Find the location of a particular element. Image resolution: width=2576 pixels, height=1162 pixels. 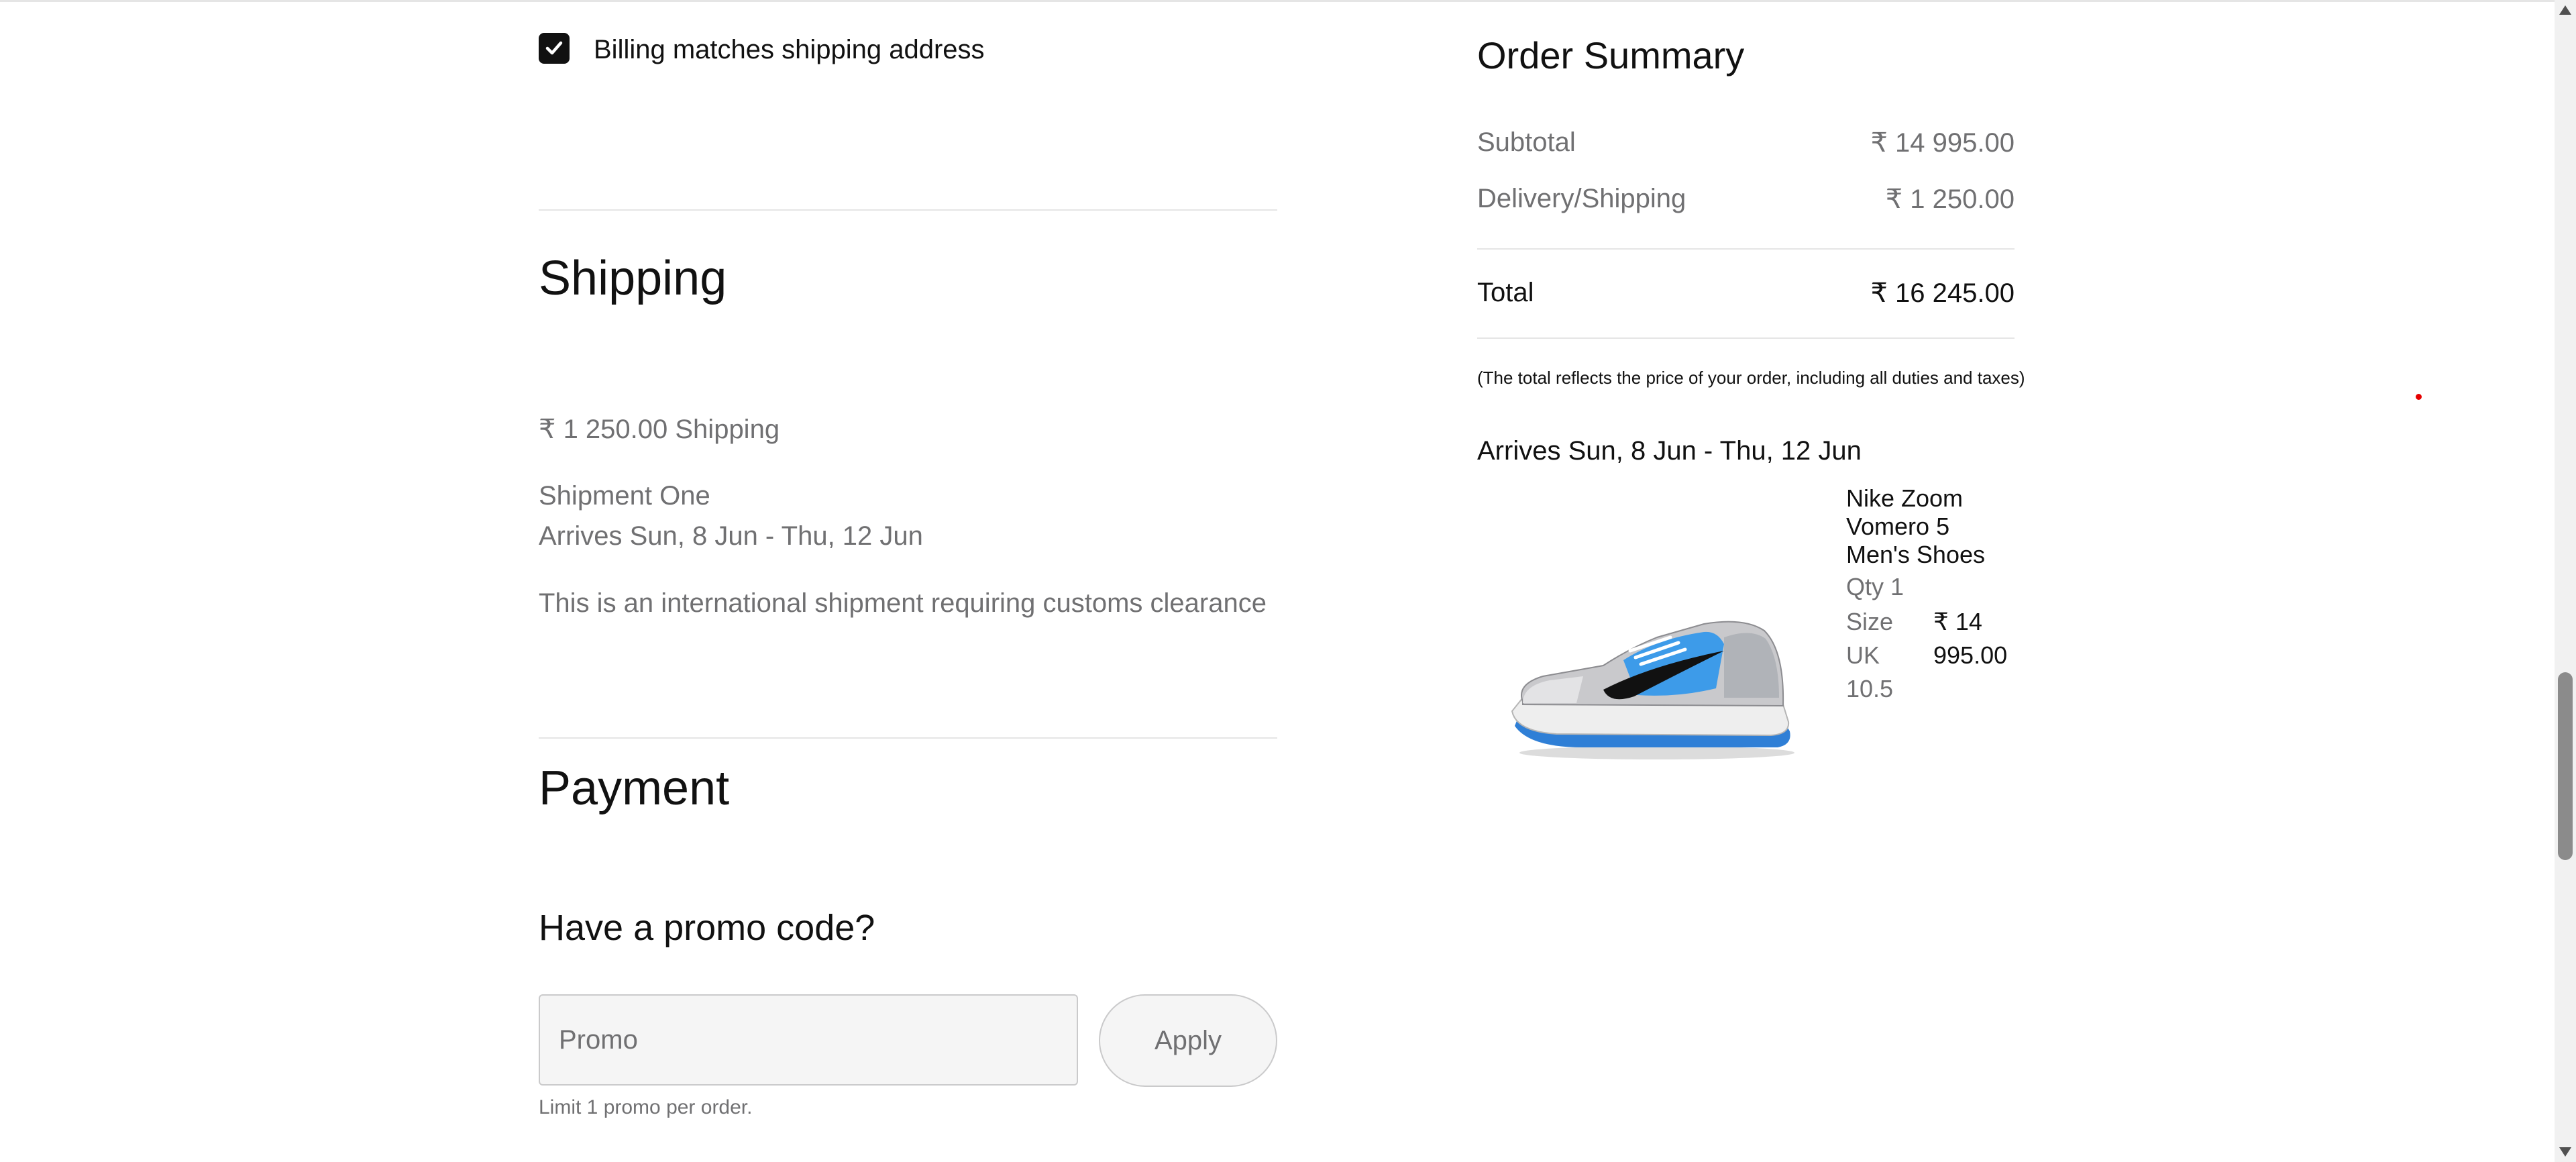

product-qty: Qty 1 is located at coordinates (1875, 586).